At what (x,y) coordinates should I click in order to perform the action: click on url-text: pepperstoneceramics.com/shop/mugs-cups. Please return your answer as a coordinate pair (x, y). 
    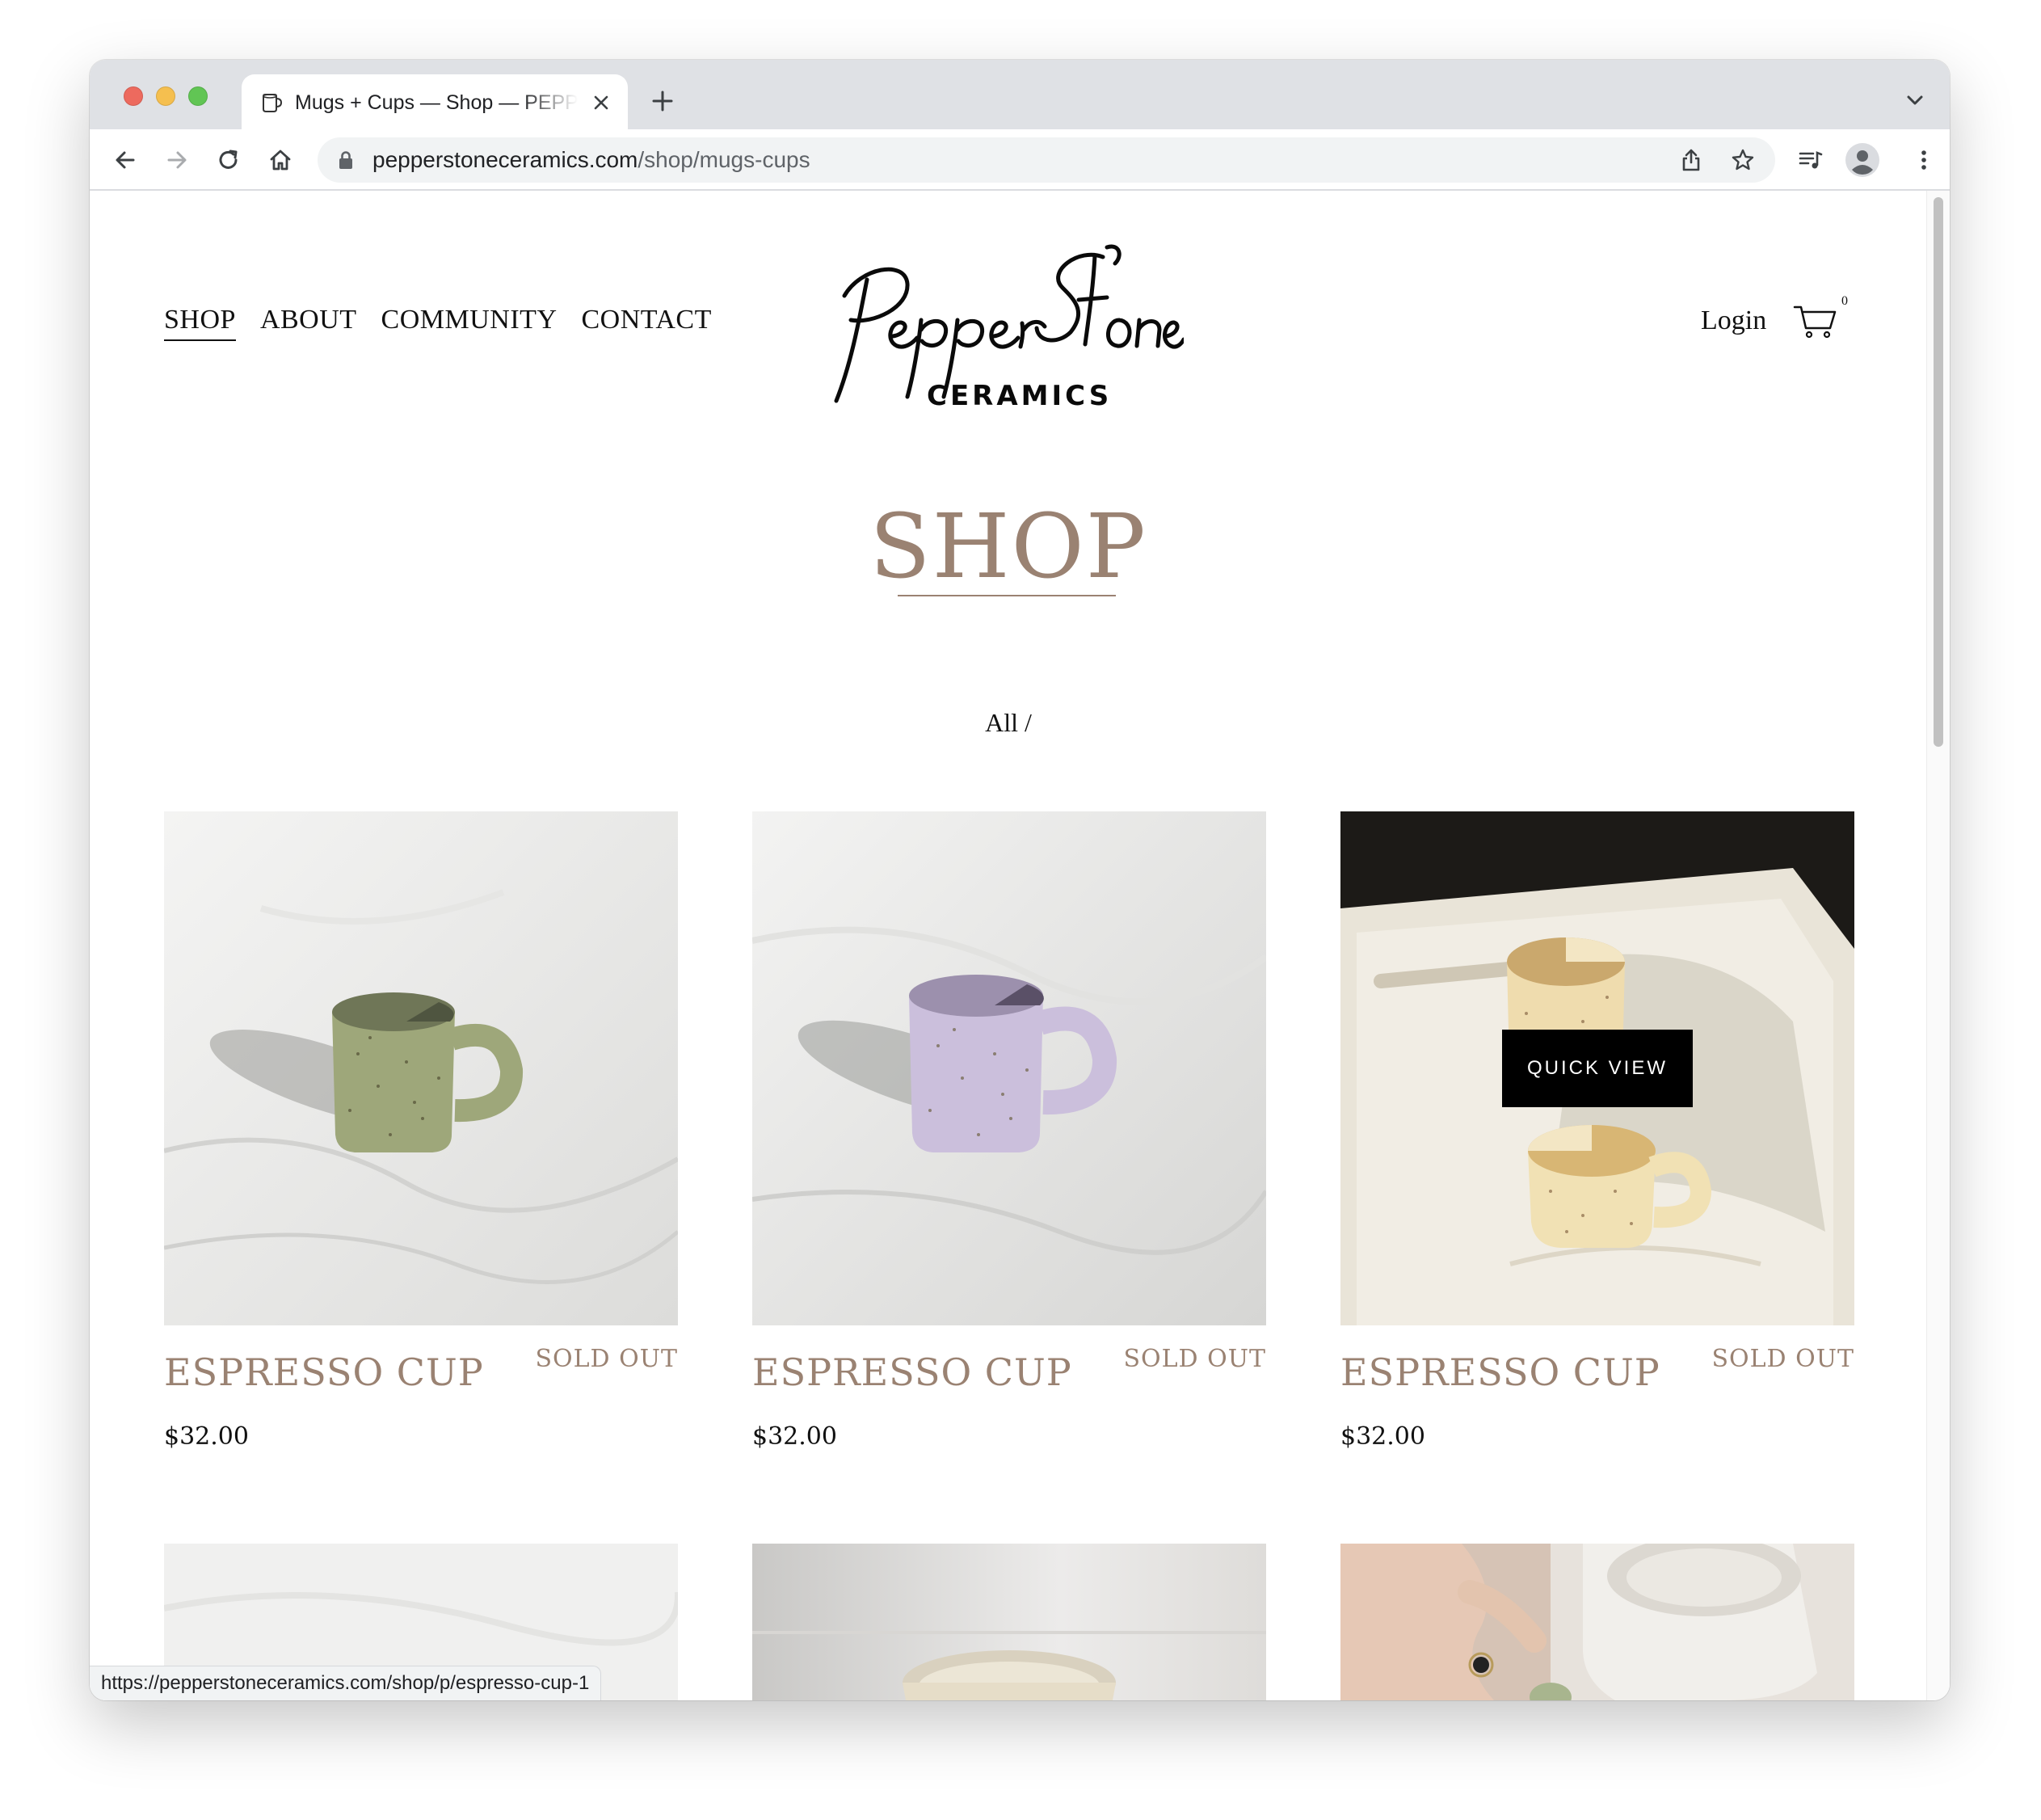
    Looking at the image, I should click on (591, 160).